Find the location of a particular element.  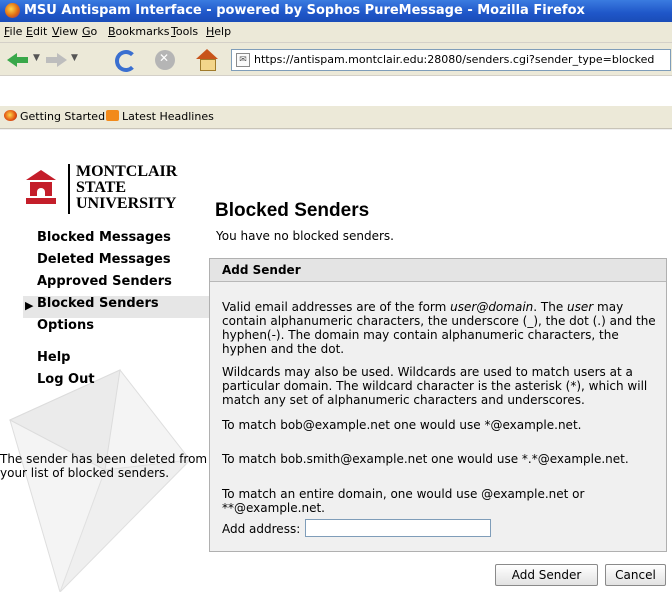

nav-approved-senders: Approved Senders is located at coordinates (123, 285).